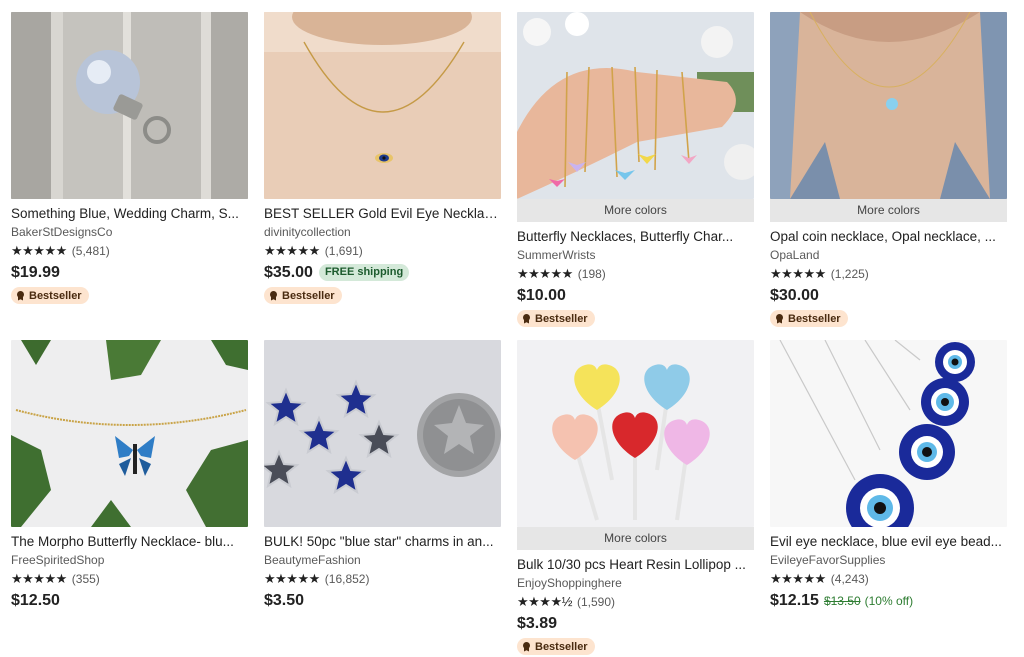  I want to click on price: $12.50, so click(35, 600).